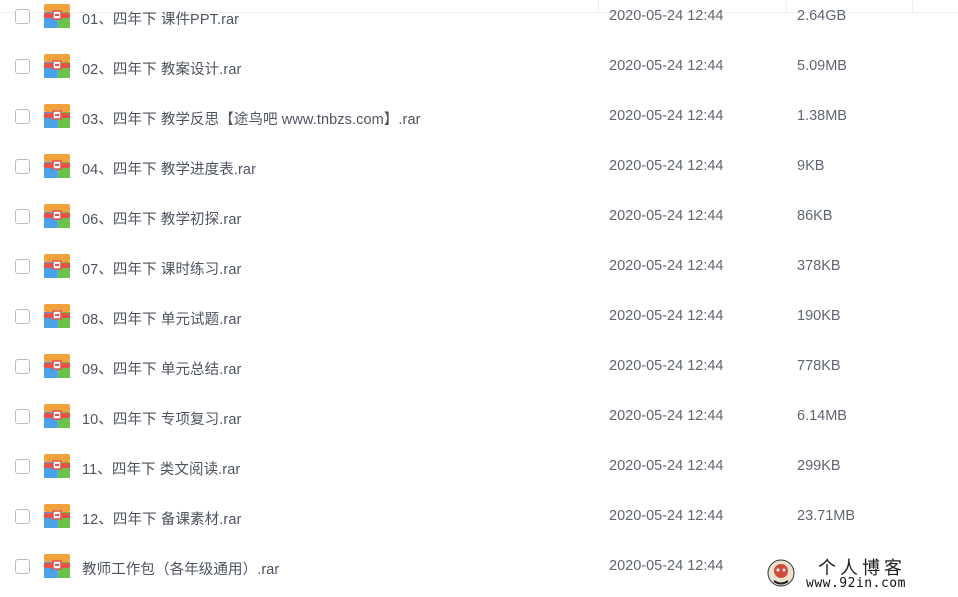 The width and height of the screenshot is (958, 597). What do you see at coordinates (479, 218) in the screenshot?
I see `file-row: 06、四年下 教学初探.rar 2020-05-24 12:44 86KB` at bounding box center [479, 218].